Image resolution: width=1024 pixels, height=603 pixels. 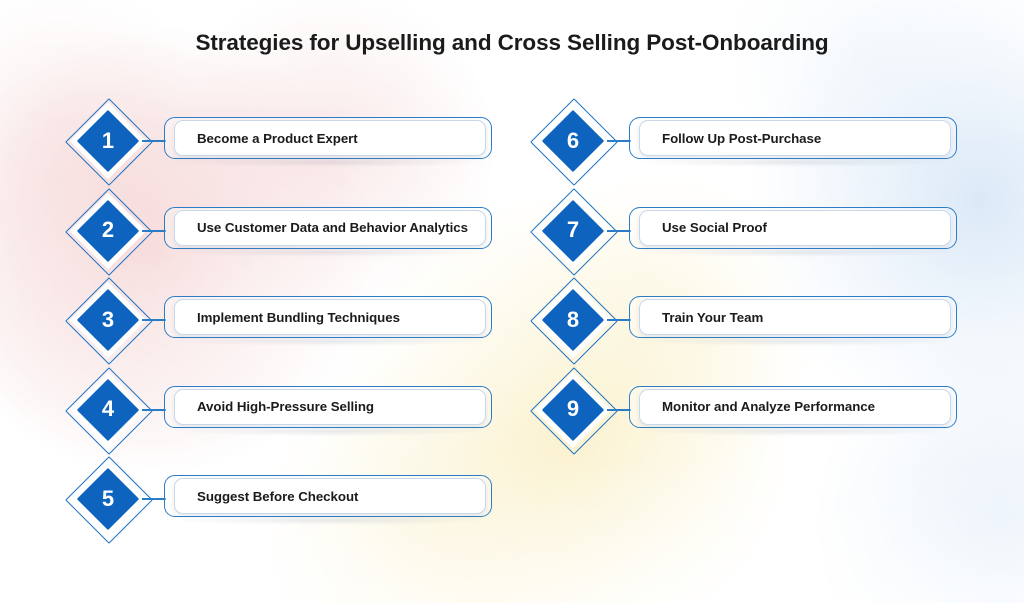 I want to click on step-number-diamond: 2, so click(x=109, y=231).